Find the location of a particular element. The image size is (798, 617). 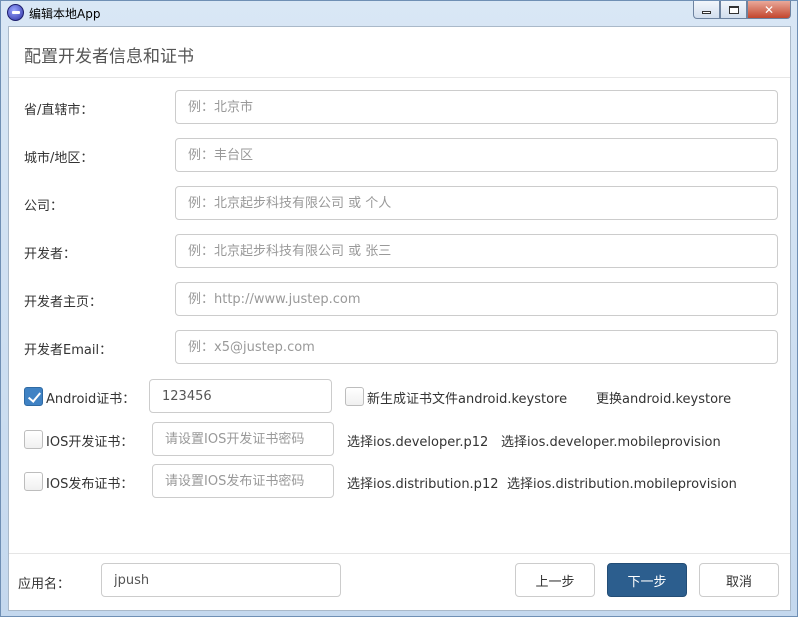

app-icon is located at coordinates (15, 12).